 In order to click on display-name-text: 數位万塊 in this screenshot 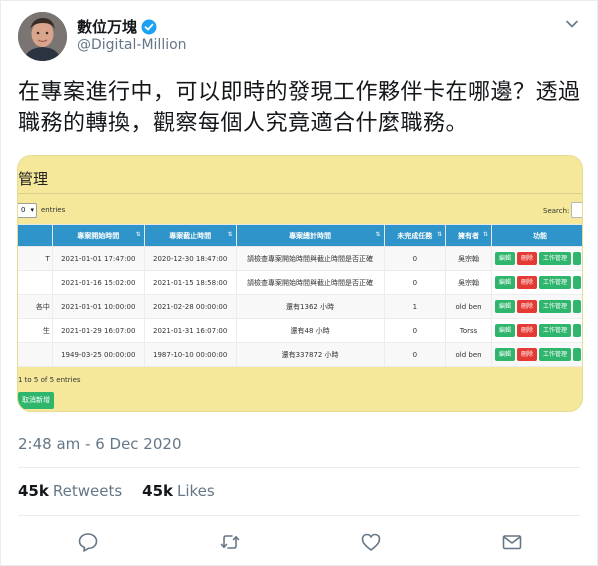, I will do `click(107, 27)`.